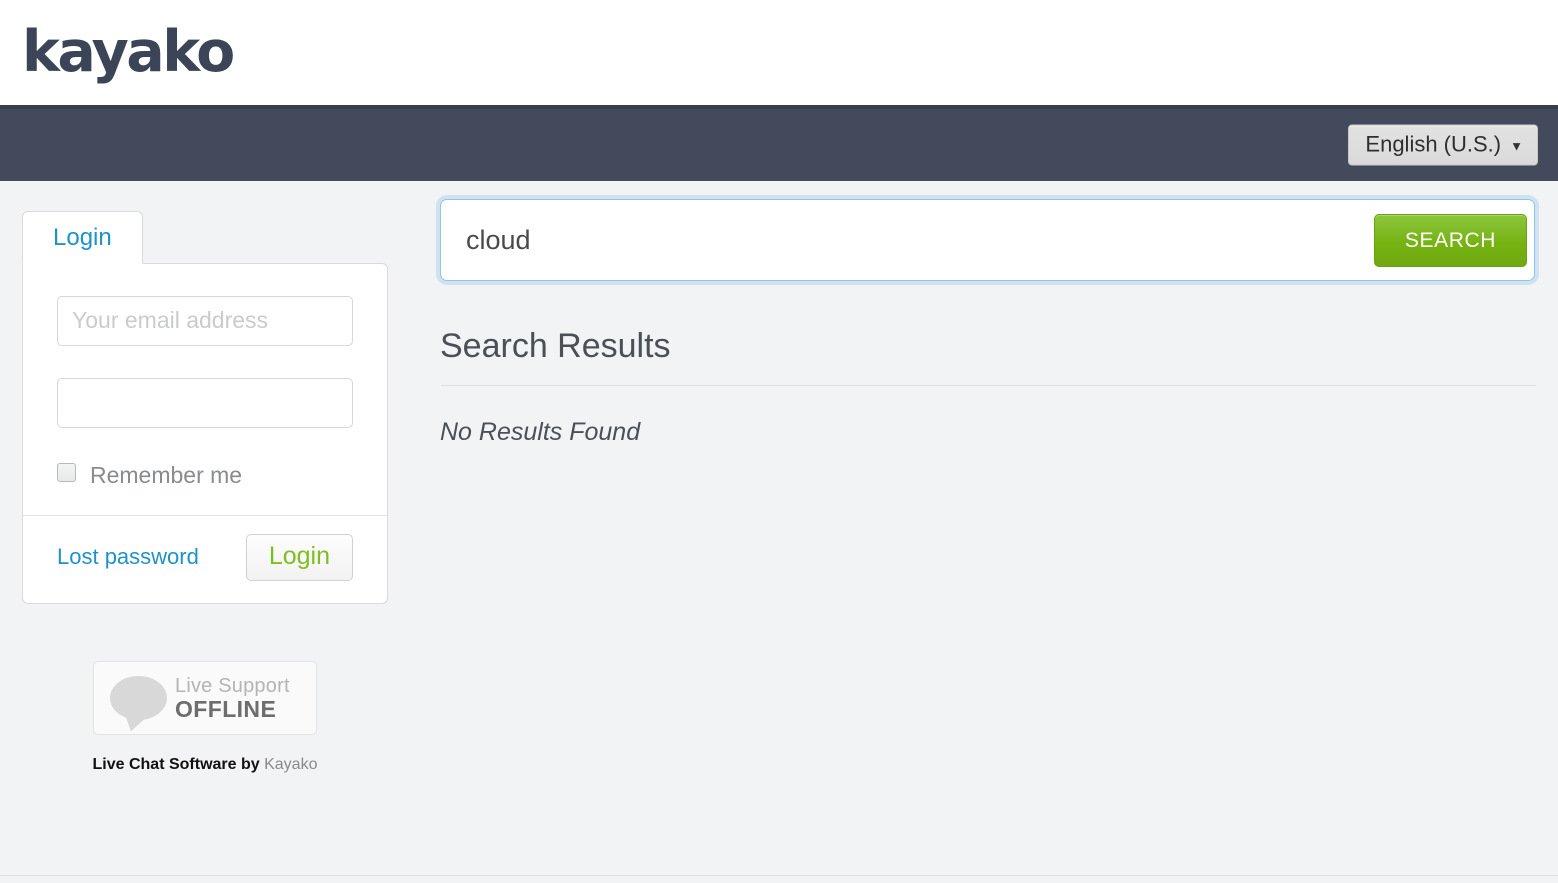  Describe the element at coordinates (205, 320) in the screenshot. I see `email-field` at that location.